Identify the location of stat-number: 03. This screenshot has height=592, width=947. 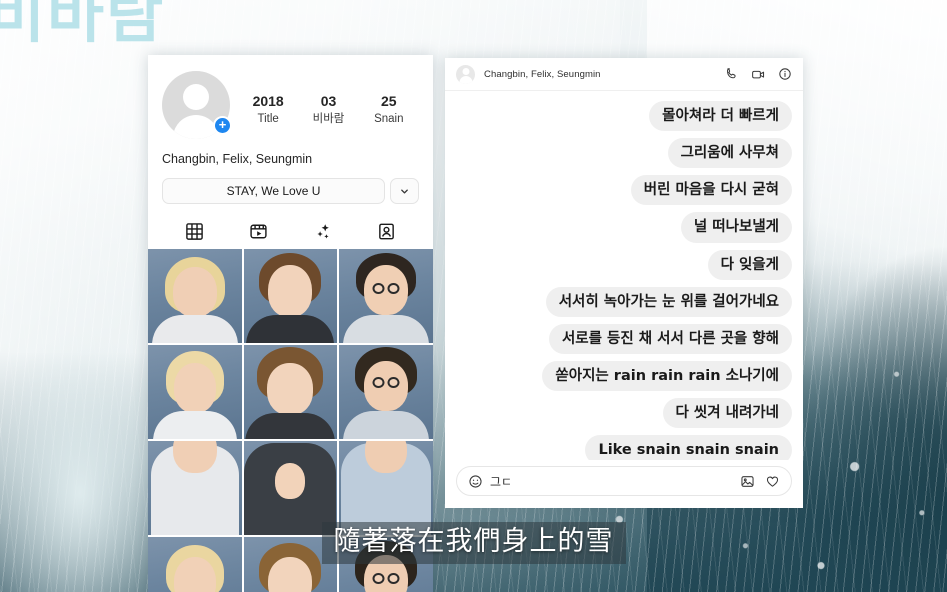
(328, 101).